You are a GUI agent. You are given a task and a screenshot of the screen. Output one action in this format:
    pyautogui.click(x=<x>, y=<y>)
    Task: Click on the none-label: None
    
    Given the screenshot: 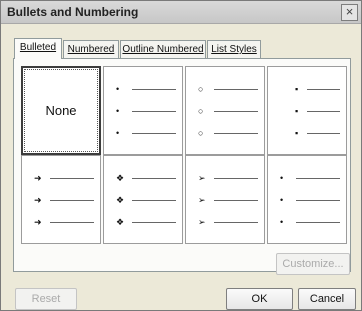 What is the action you would take?
    pyautogui.click(x=61, y=110)
    